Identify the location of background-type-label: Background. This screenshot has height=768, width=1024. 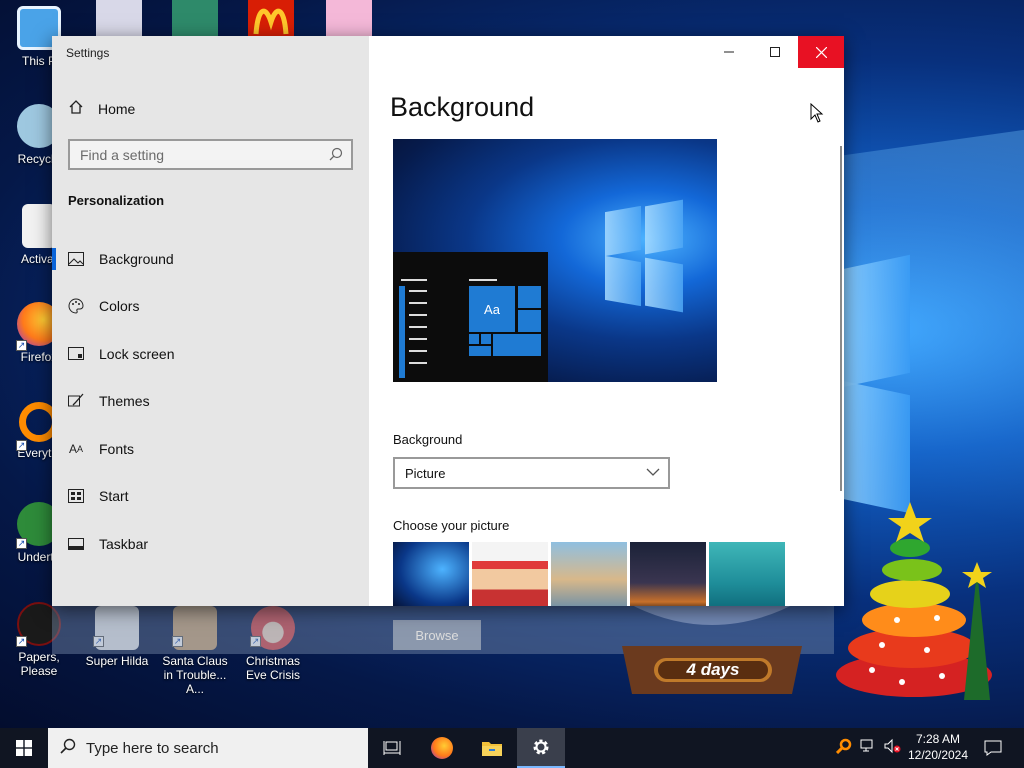
(428, 439).